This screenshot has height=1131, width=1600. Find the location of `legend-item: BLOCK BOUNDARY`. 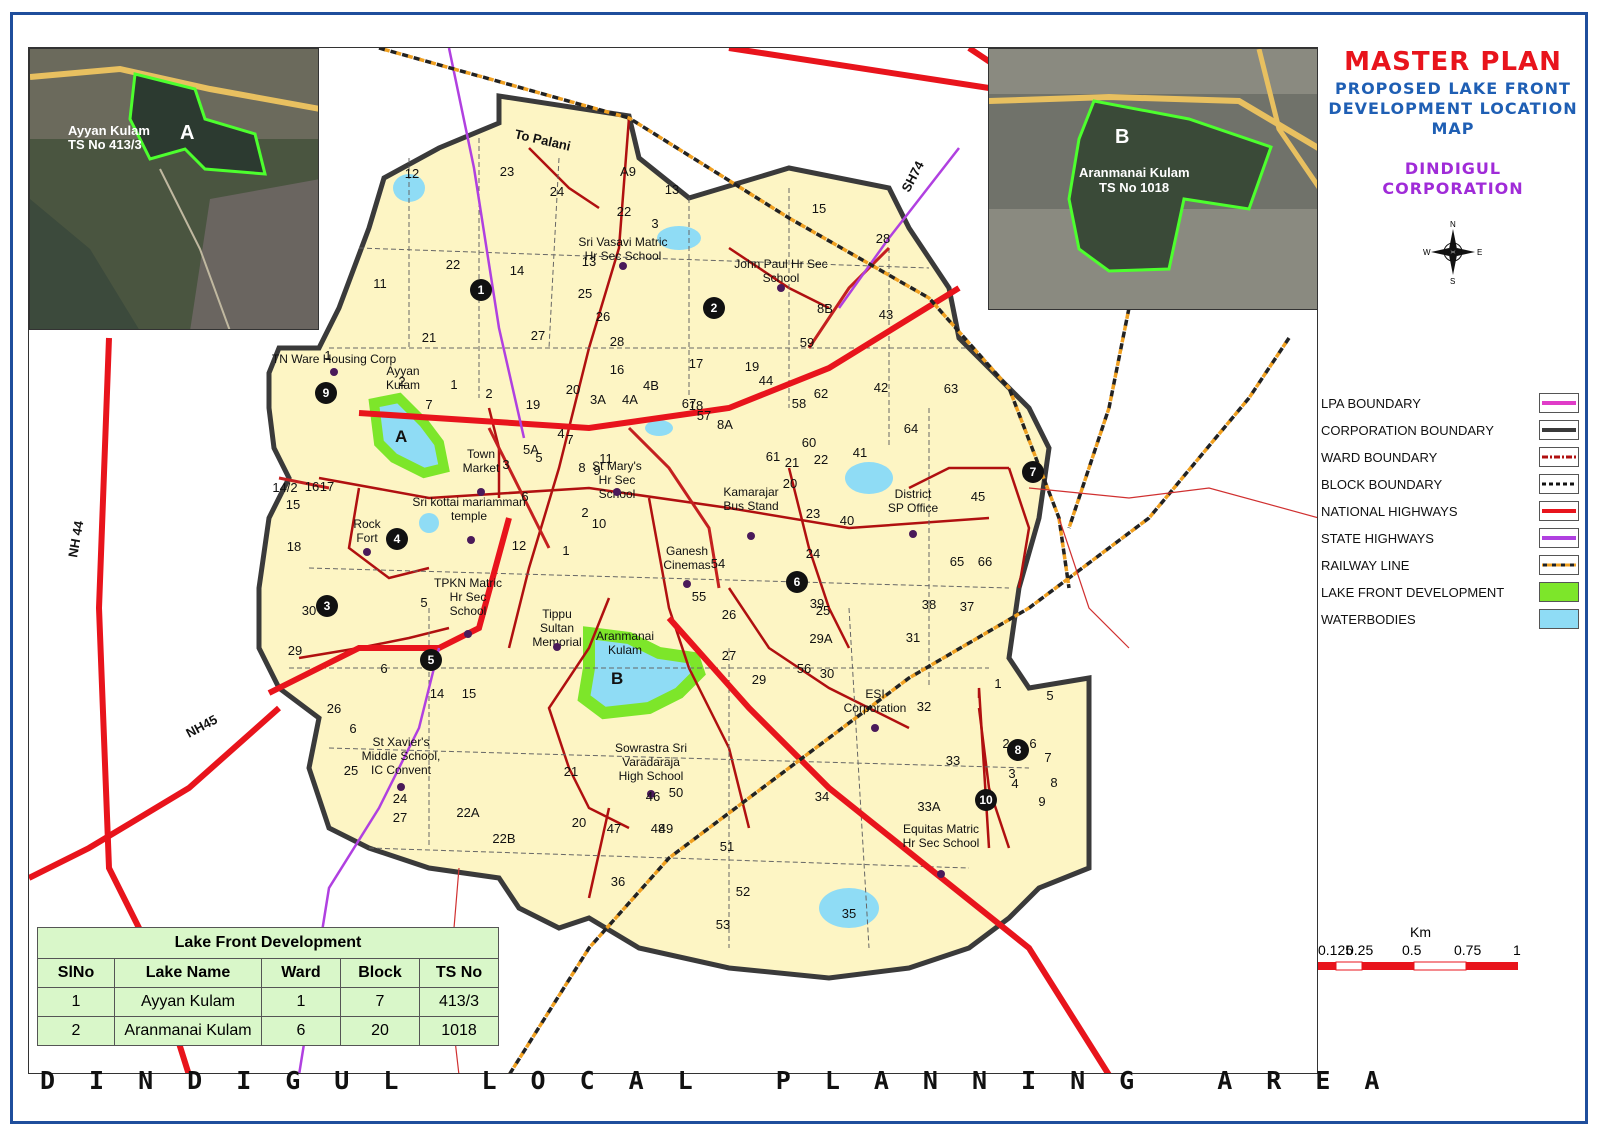

legend-item: BLOCK BOUNDARY is located at coordinates (1452, 487).